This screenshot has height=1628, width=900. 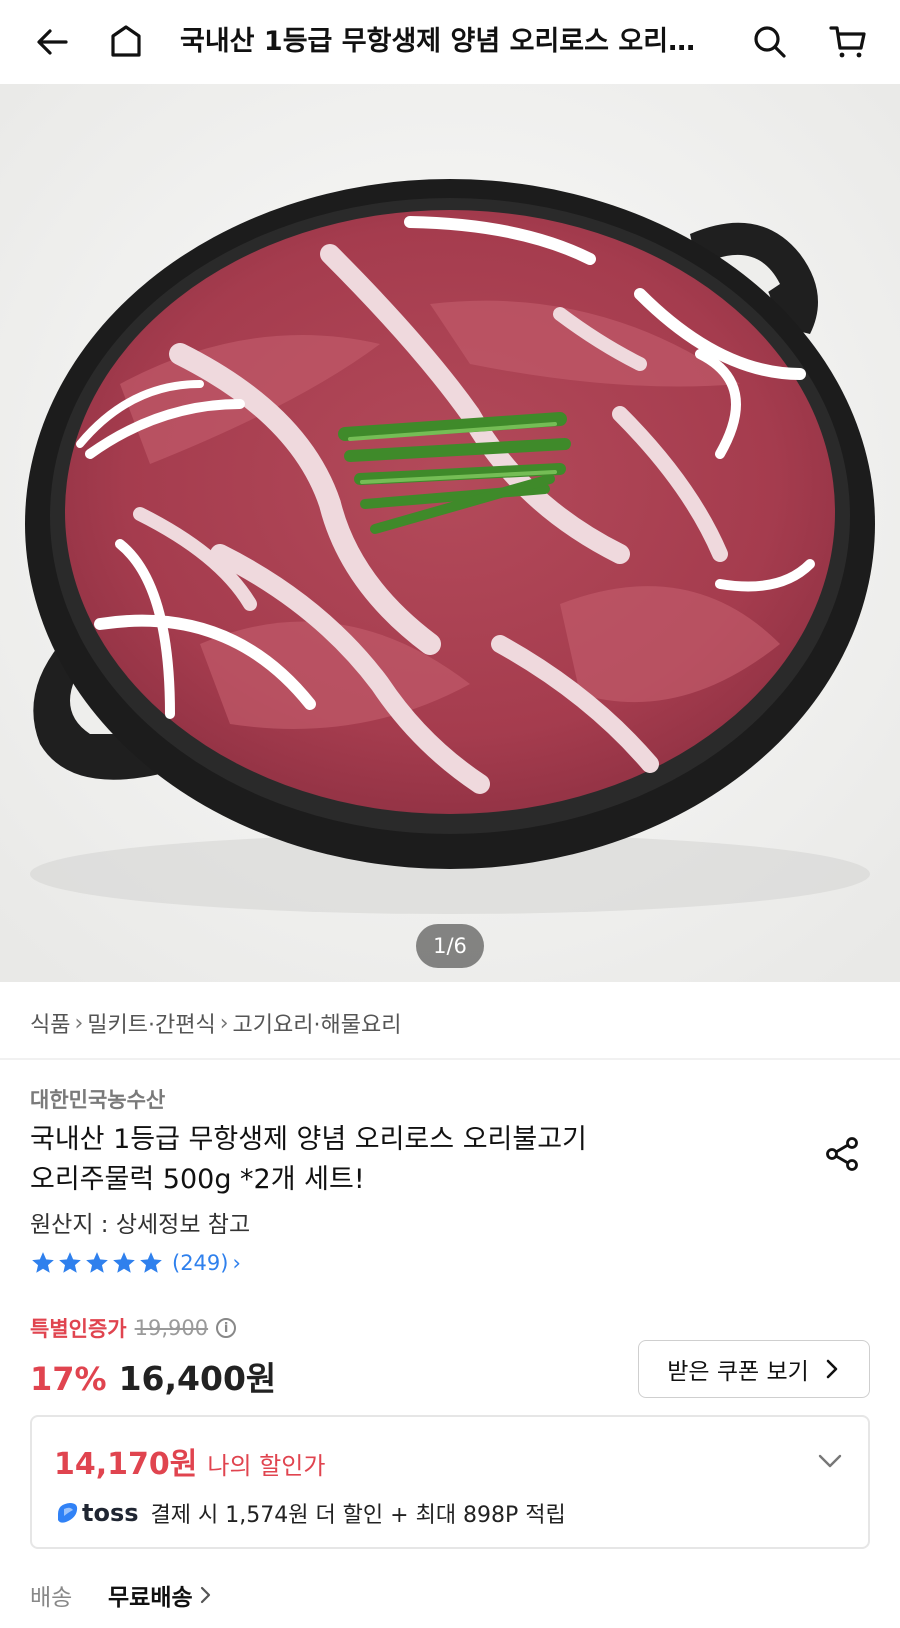 I want to click on share-icon, so click(x=842, y=1154).